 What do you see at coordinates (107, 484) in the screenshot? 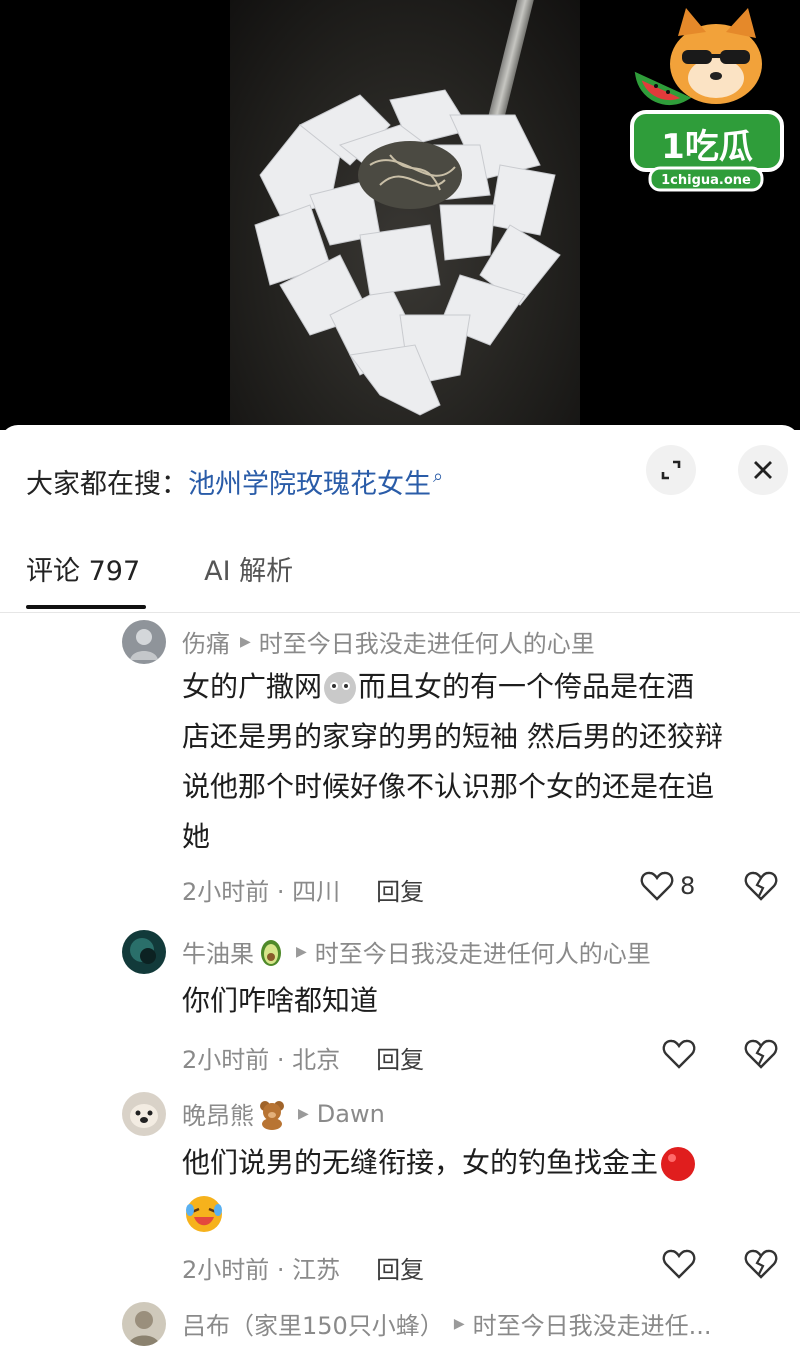
I see `search-prefix: 大家都在搜：` at bounding box center [107, 484].